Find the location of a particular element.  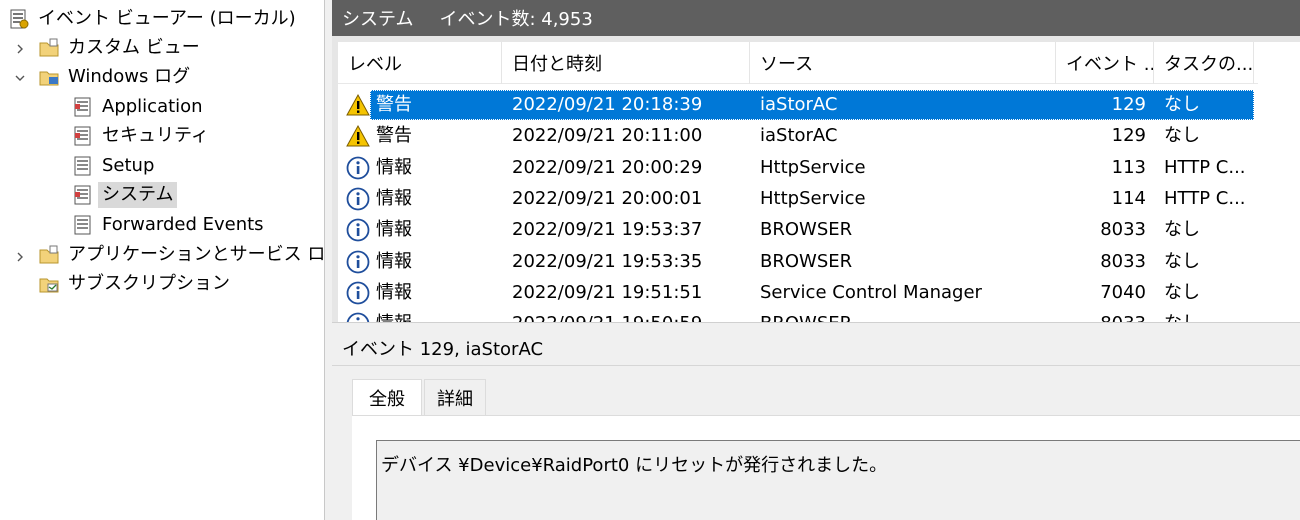

tree-item-application: Application is located at coordinates (139, 107).